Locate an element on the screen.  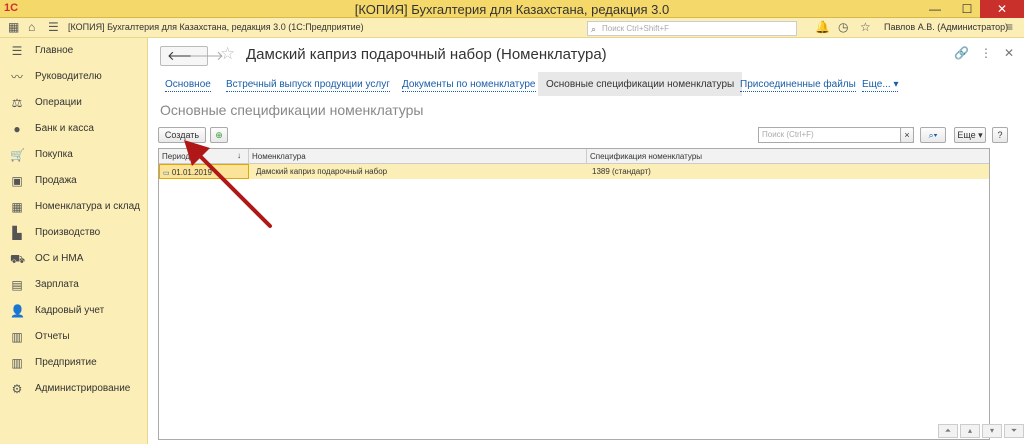
sidebar-item-salary: ▤ Зарплата is located at coordinates (74, 285).